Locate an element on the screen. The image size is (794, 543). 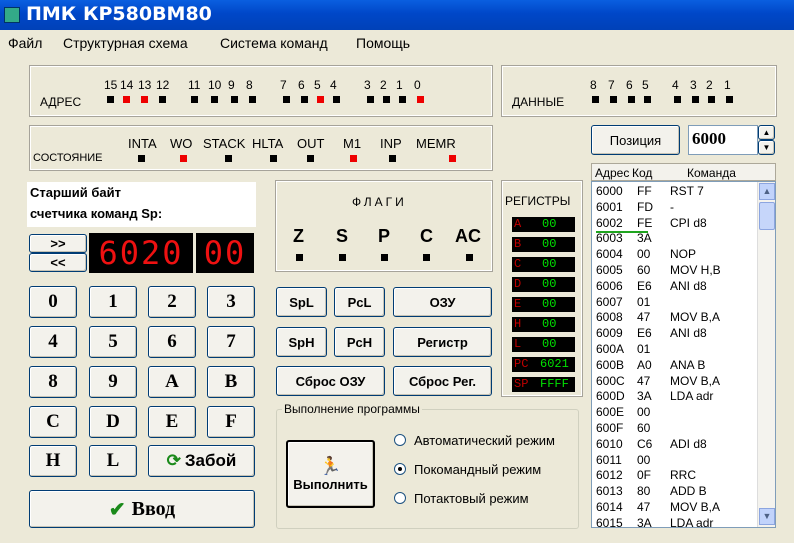
flag-label: S is located at coordinates (342, 236).